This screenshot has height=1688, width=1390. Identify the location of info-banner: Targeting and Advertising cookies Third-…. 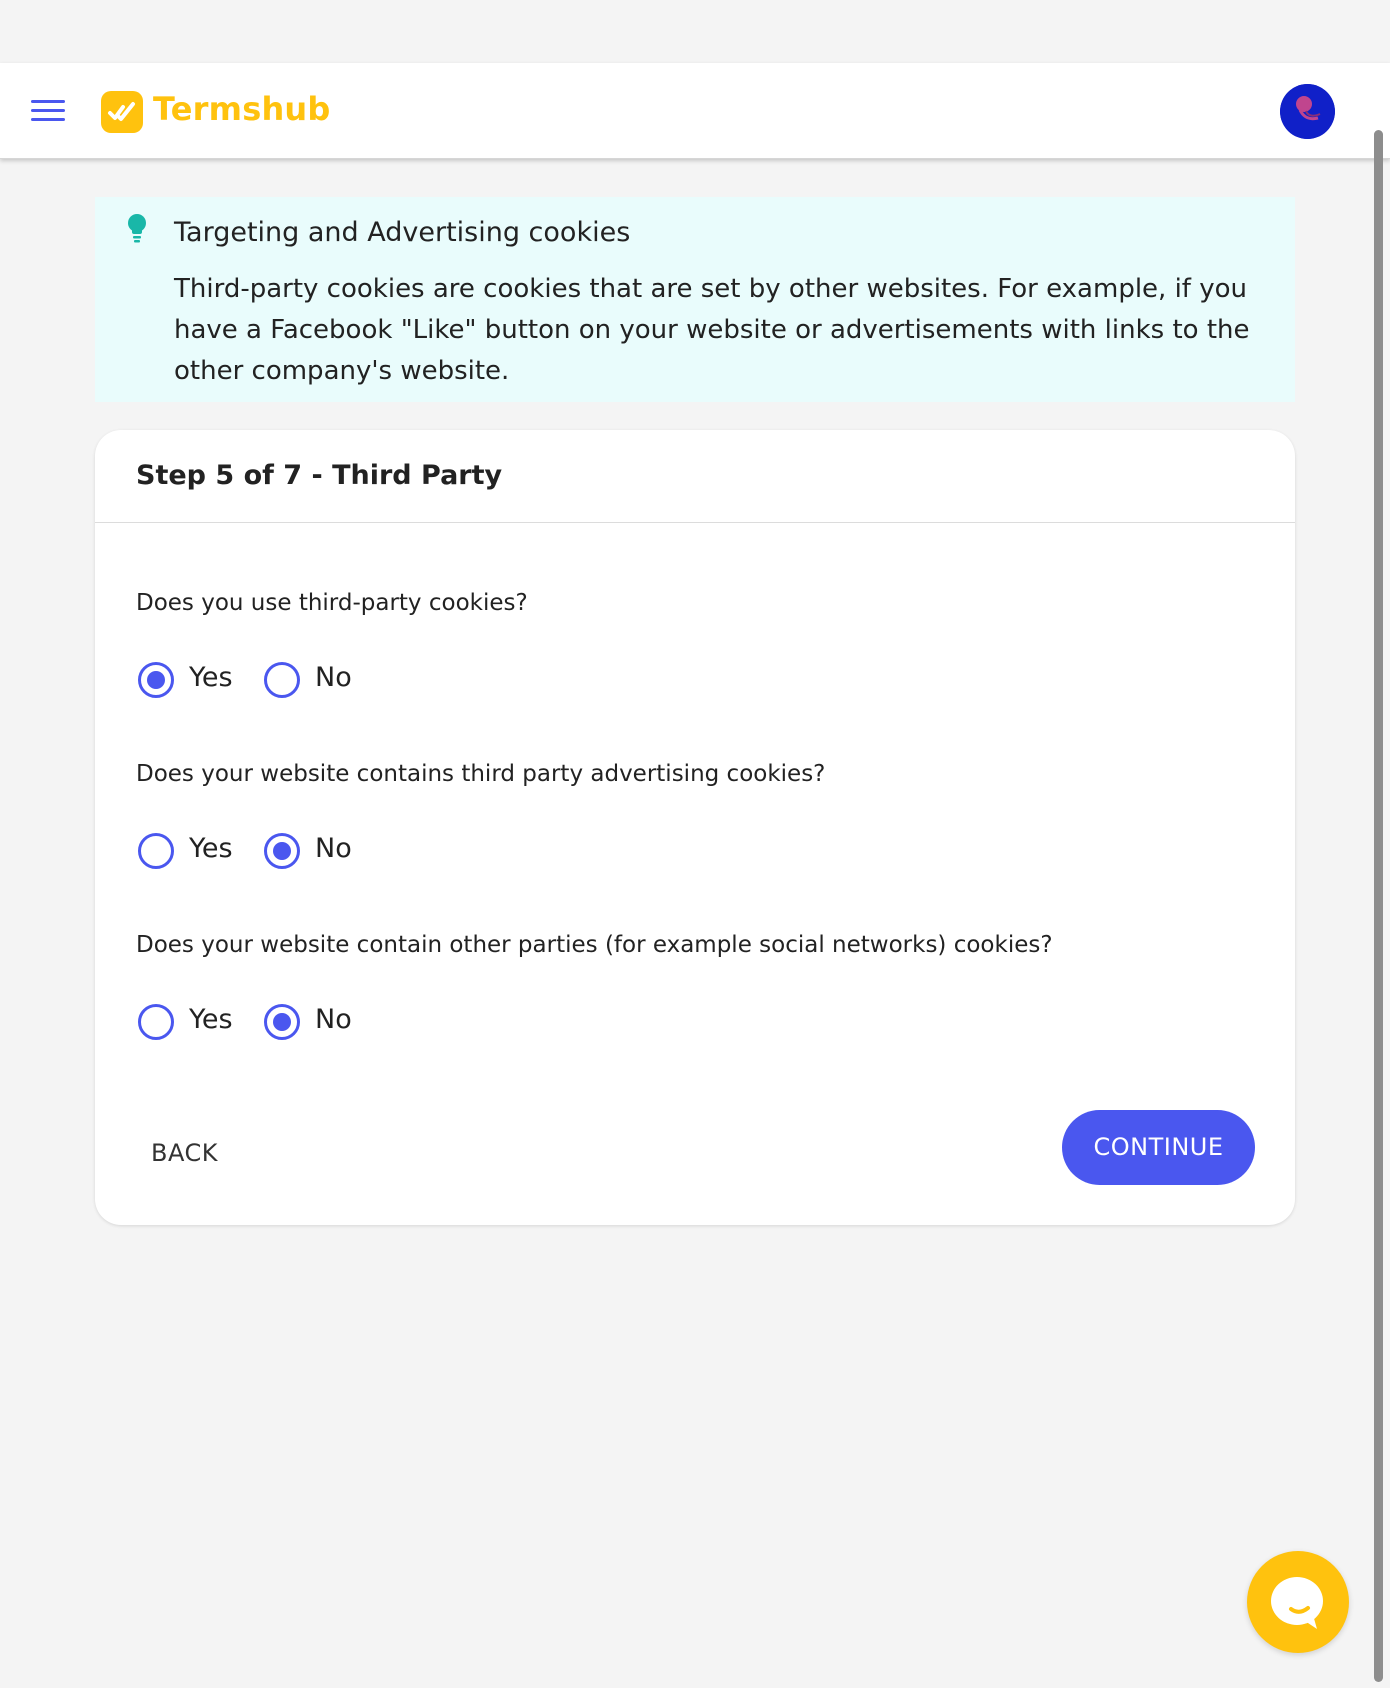
(695, 299).